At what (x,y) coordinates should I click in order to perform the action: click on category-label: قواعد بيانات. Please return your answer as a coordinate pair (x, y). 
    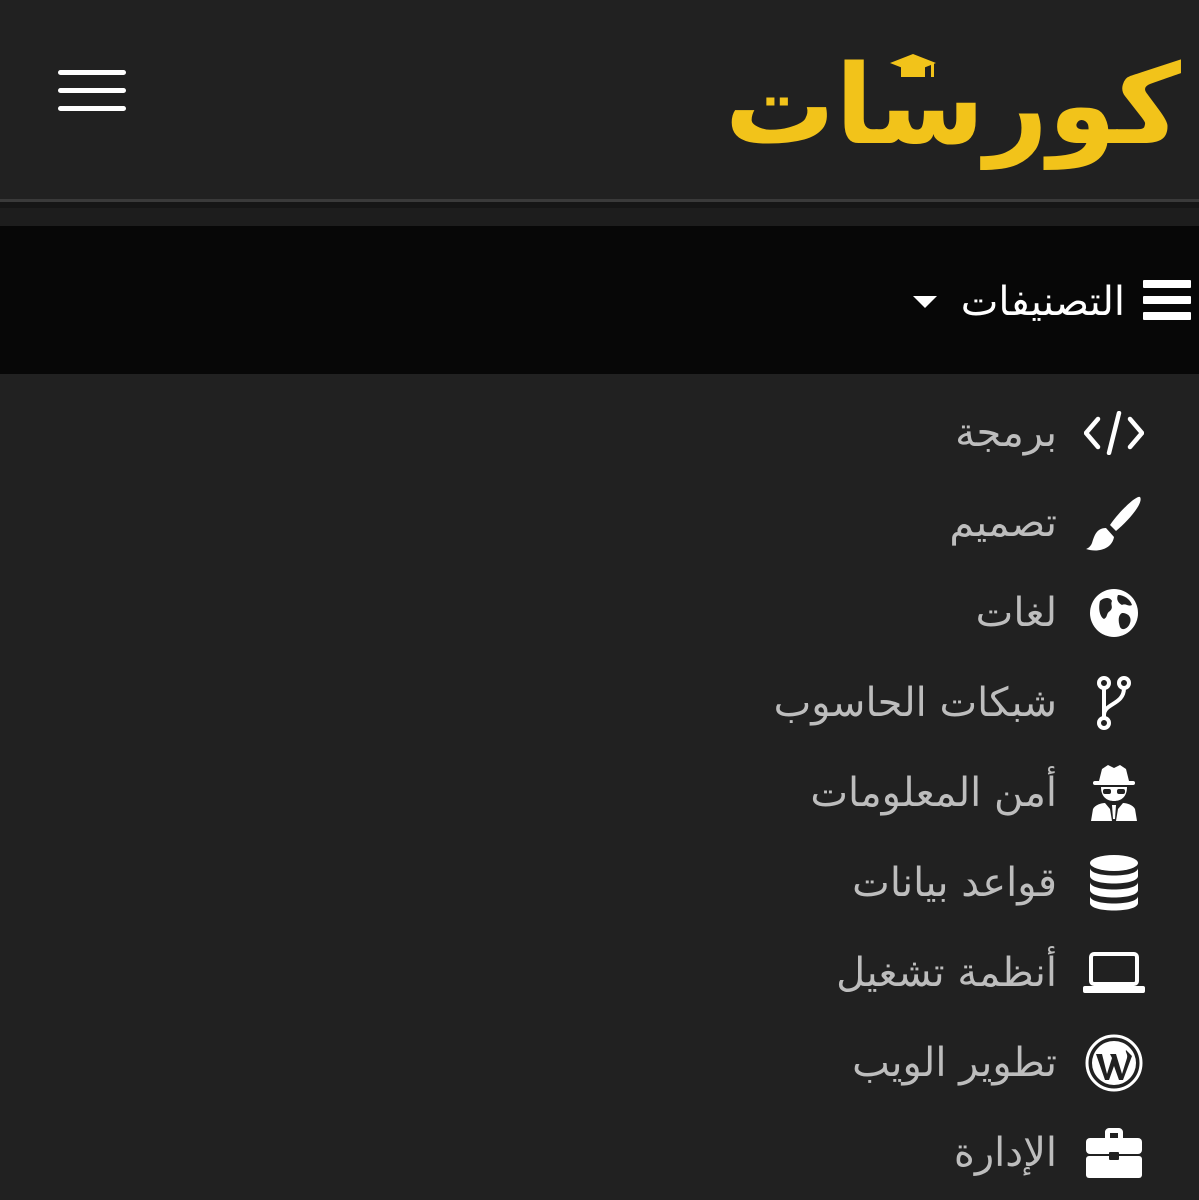
    Looking at the image, I should click on (954, 883).